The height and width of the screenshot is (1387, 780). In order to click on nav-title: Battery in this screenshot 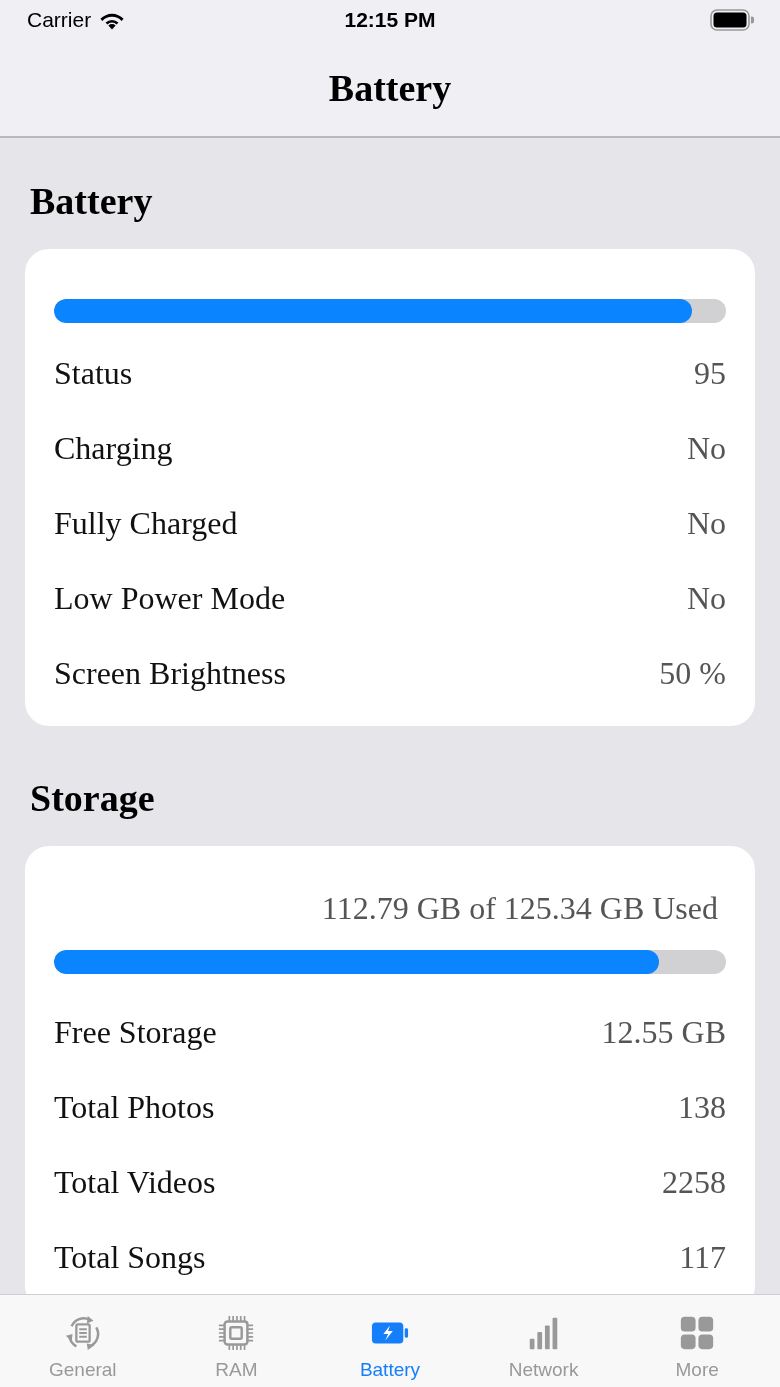, I will do `click(390, 88)`.